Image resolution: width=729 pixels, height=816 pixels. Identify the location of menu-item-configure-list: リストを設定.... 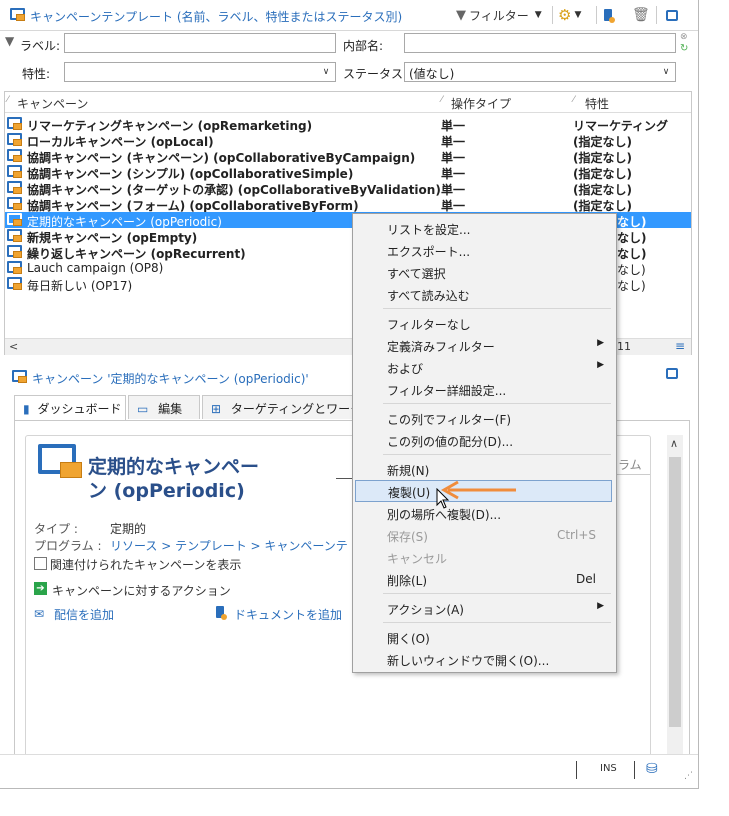
(483, 228).